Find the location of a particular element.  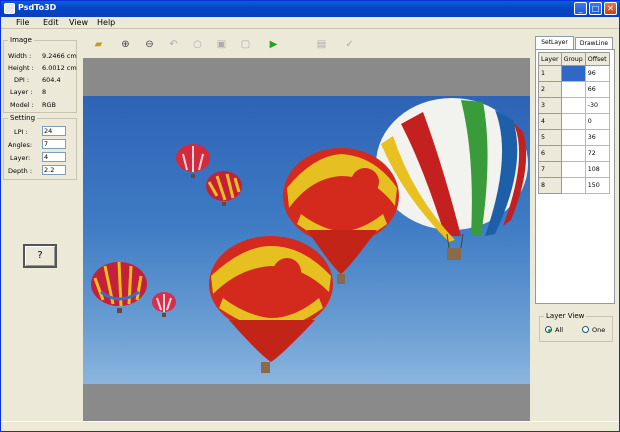

dpi-value: 604.4 is located at coordinates (51, 80).